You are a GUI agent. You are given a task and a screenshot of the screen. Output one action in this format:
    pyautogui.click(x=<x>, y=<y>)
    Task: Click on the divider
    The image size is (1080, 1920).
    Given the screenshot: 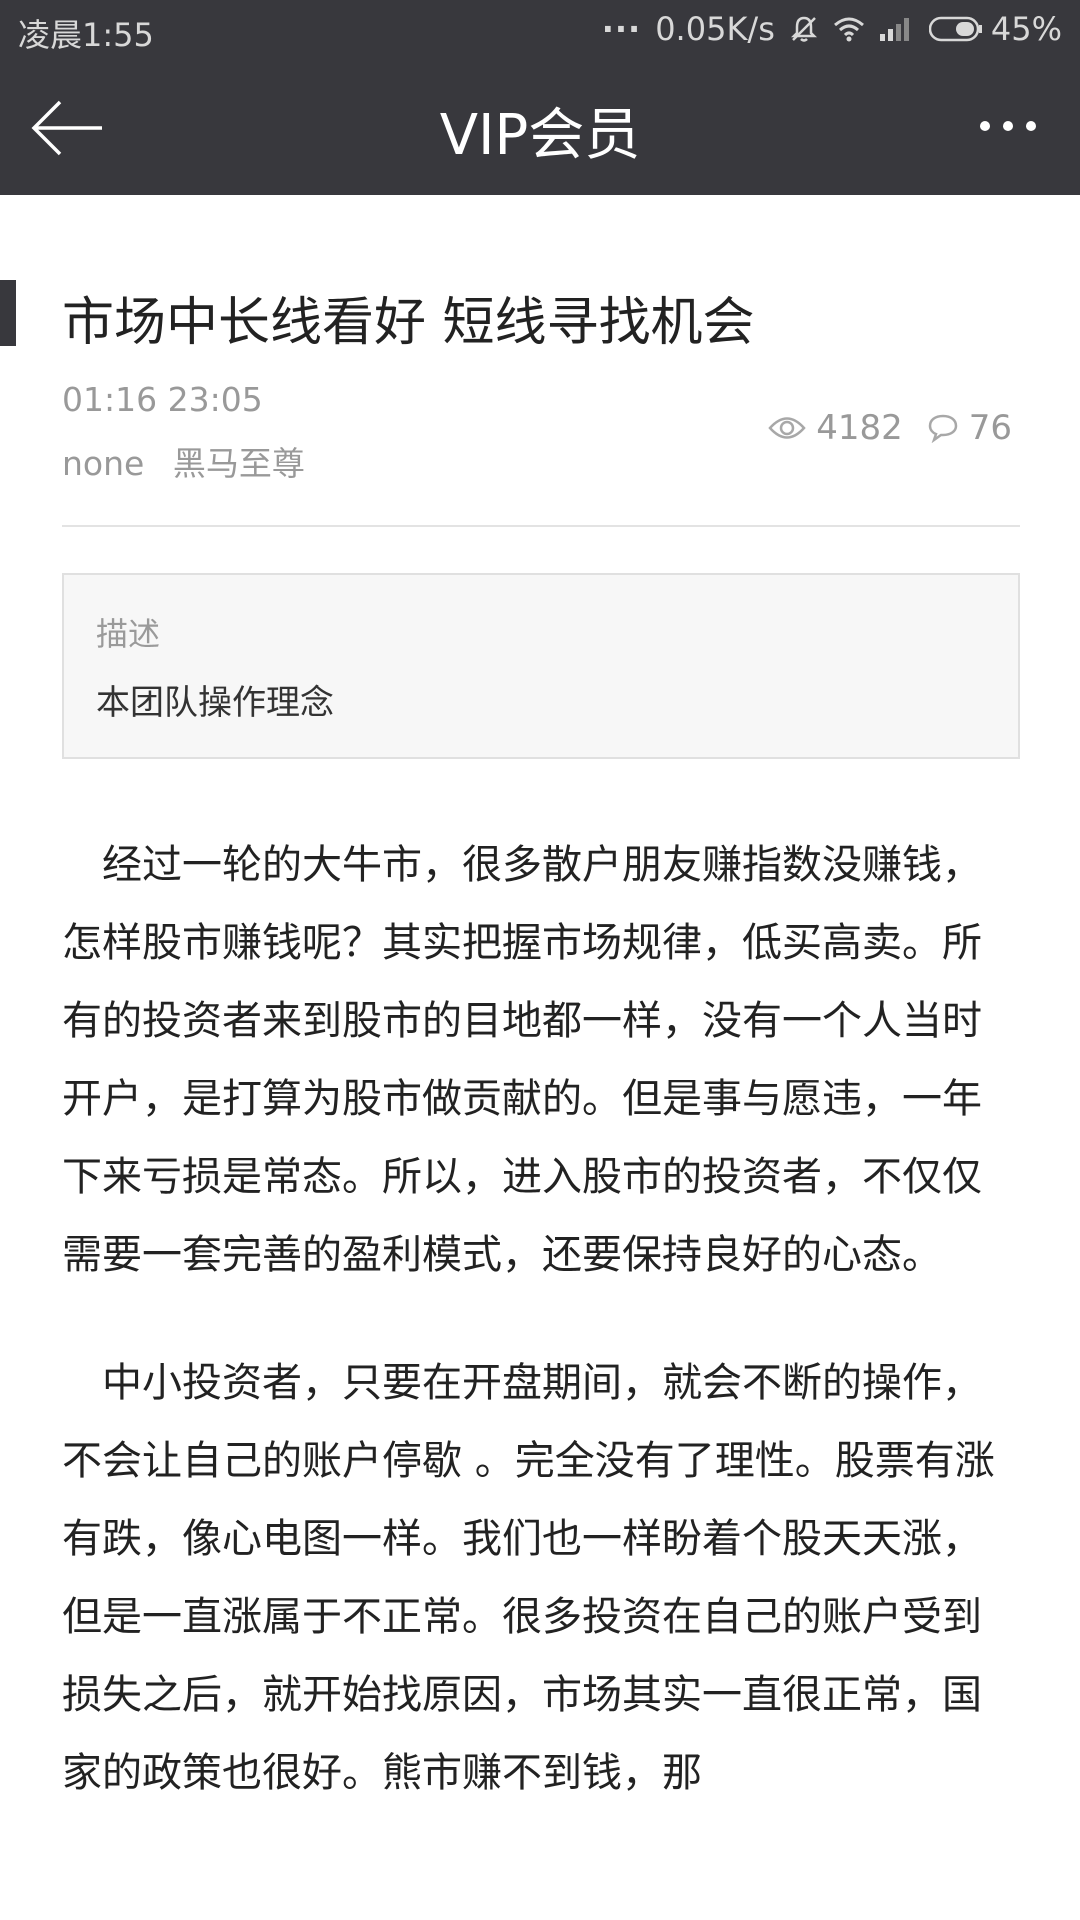 What is the action you would take?
    pyautogui.click(x=541, y=526)
    